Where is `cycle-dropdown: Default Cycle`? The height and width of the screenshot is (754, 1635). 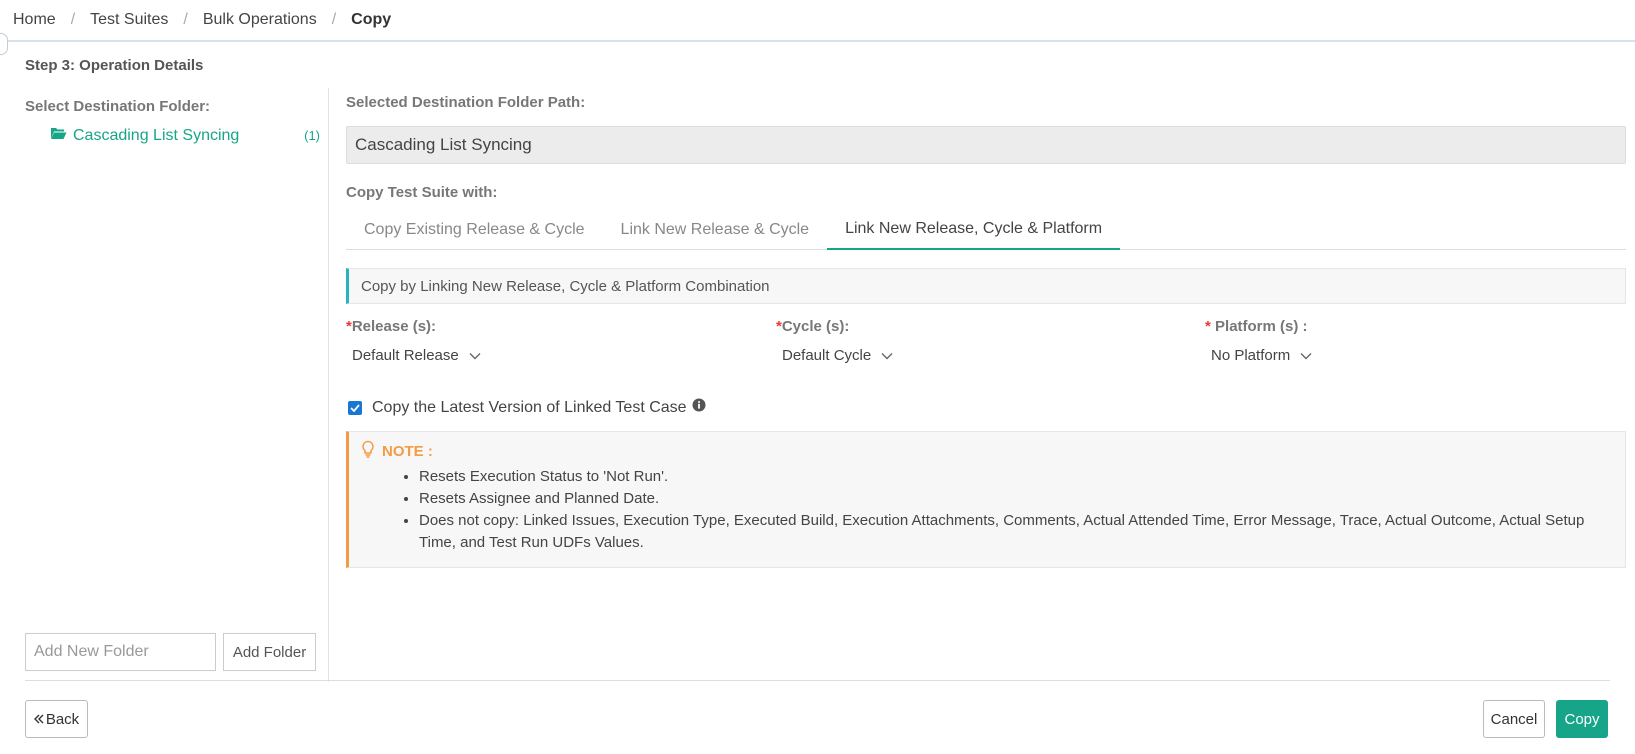 cycle-dropdown: Default Cycle is located at coordinates (834, 355).